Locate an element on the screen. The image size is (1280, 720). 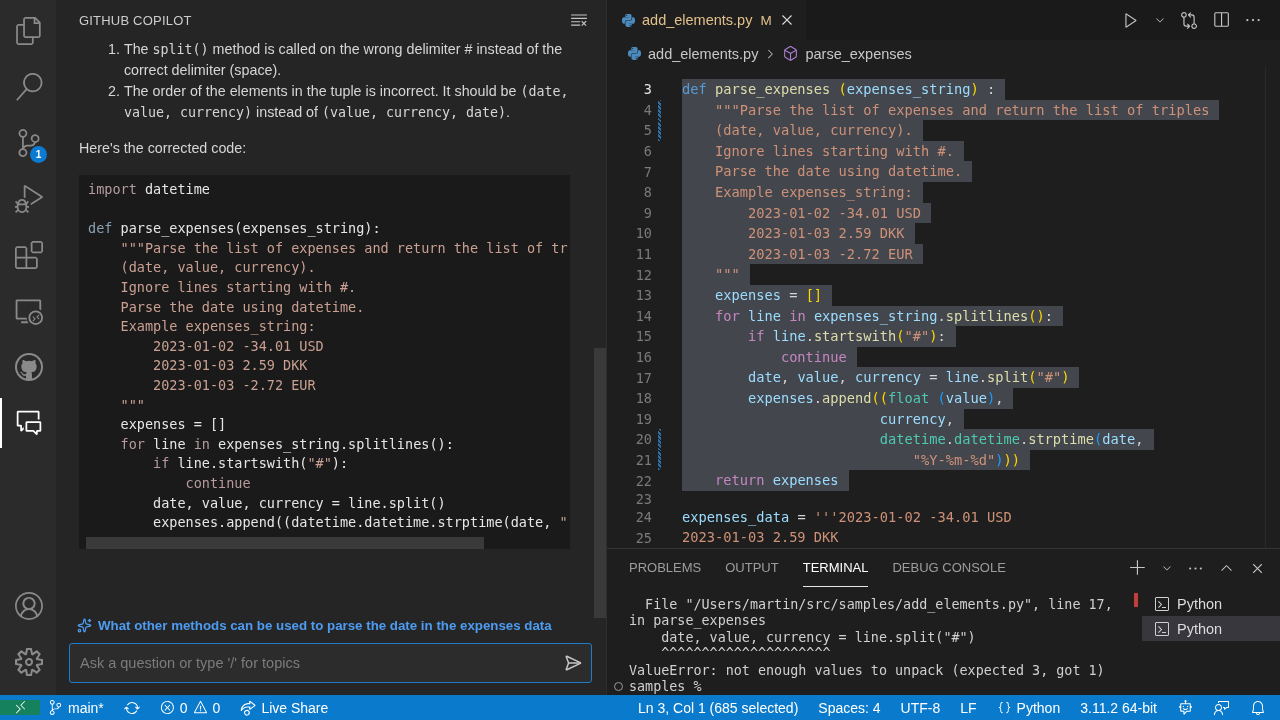
code-line: expenses.append((datetime.datetime.strptime(date, " is located at coordinates (360, 523).